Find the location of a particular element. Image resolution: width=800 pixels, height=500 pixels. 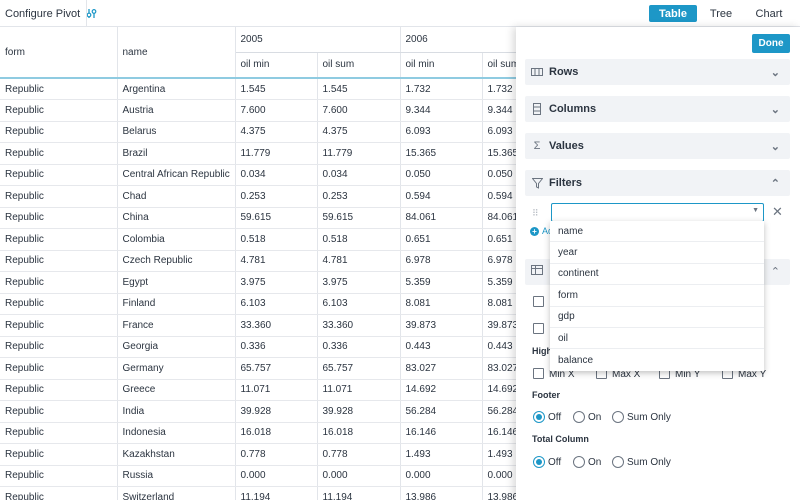

table-cell: 84.061 is located at coordinates (441, 218).